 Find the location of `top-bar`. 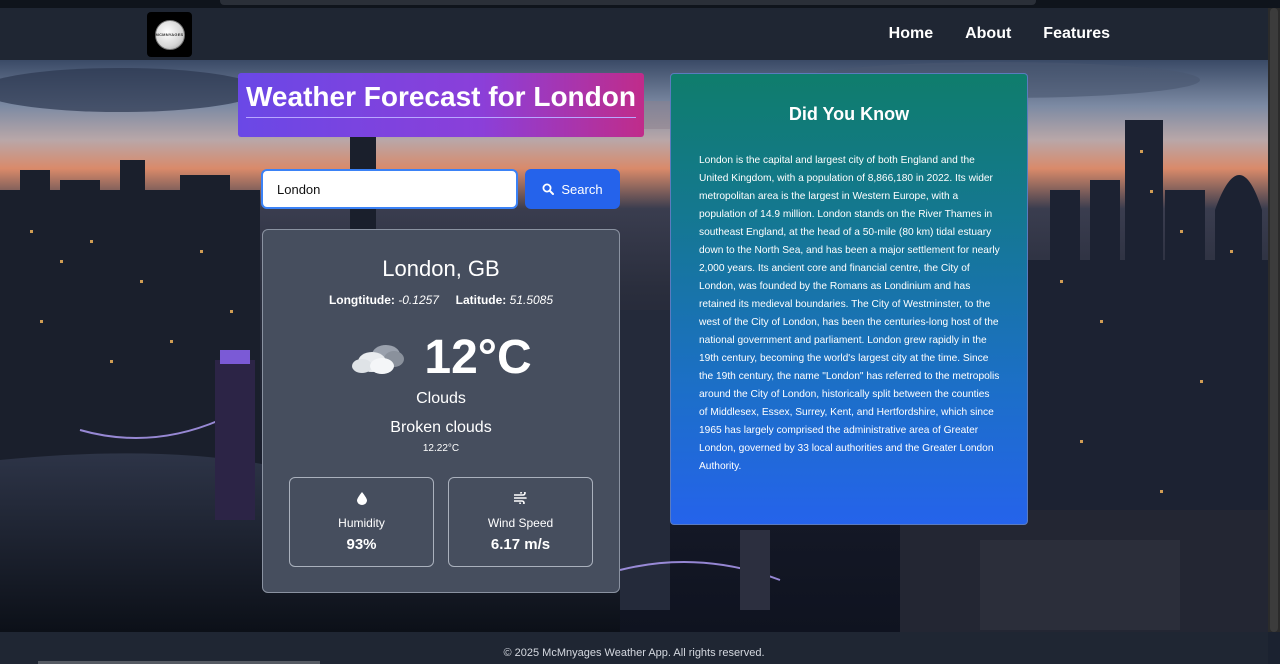

top-bar is located at coordinates (628, 2).